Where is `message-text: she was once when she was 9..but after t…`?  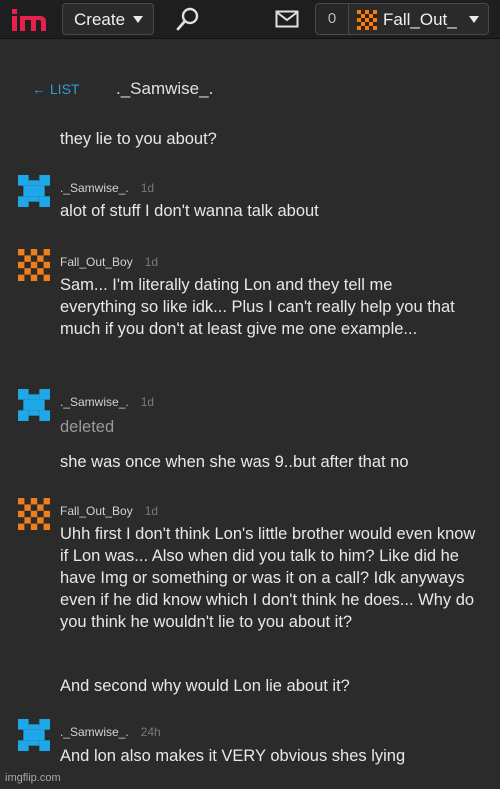 message-text: she was once when she was 9..but after t… is located at coordinates (234, 462).